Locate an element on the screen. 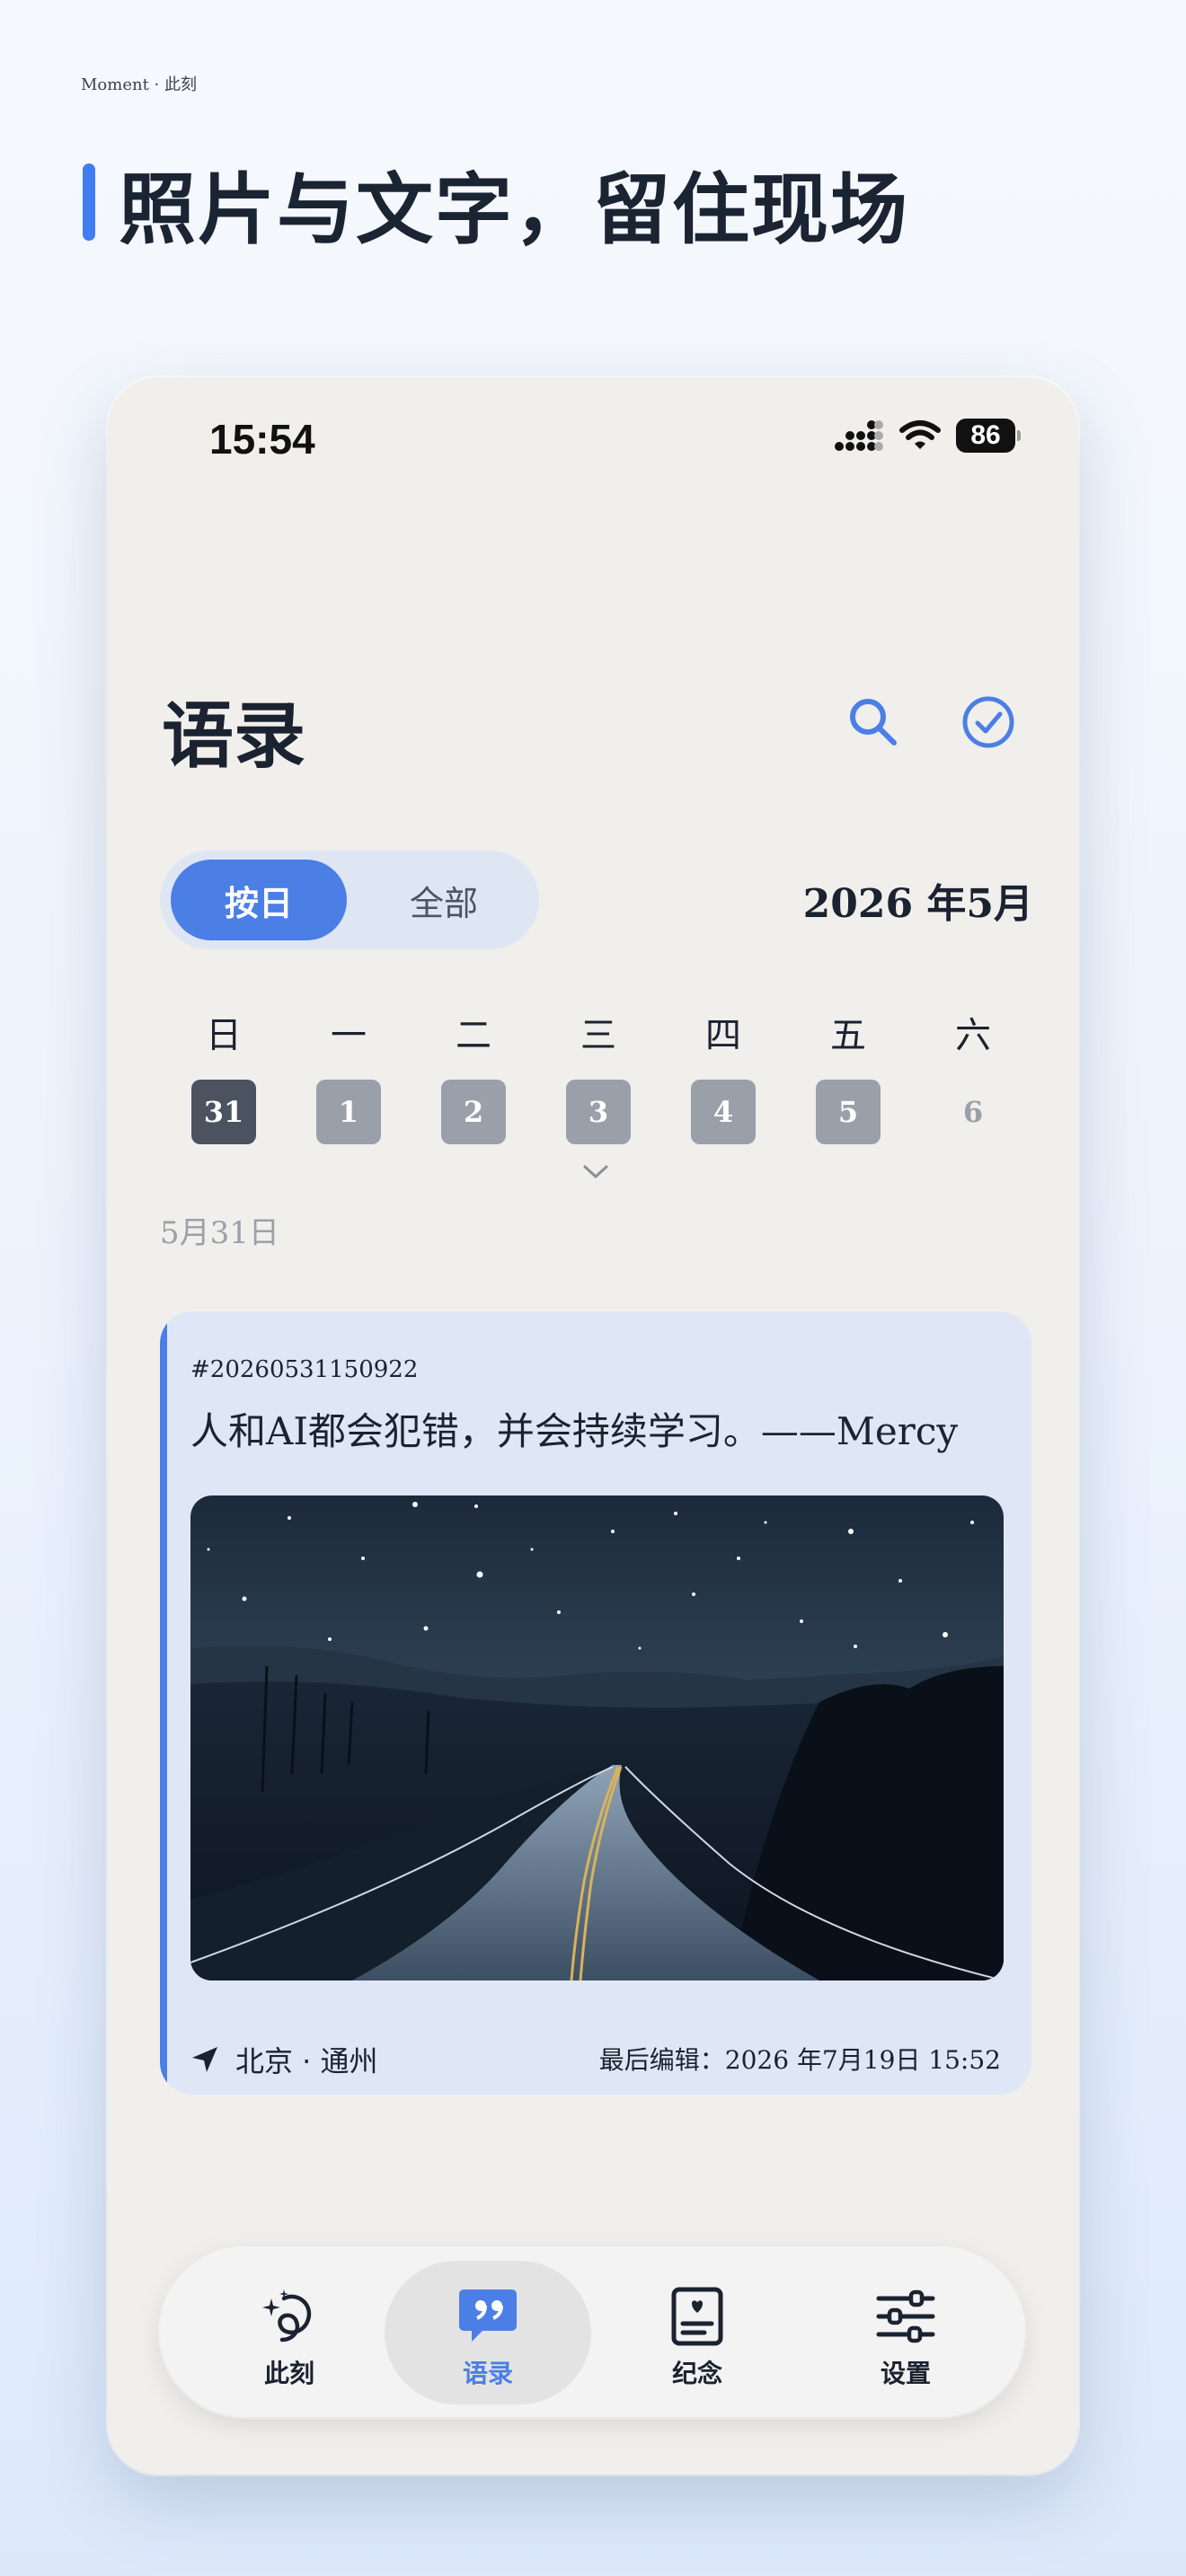  entry-id: #20260531150922 is located at coordinates (304, 1369).